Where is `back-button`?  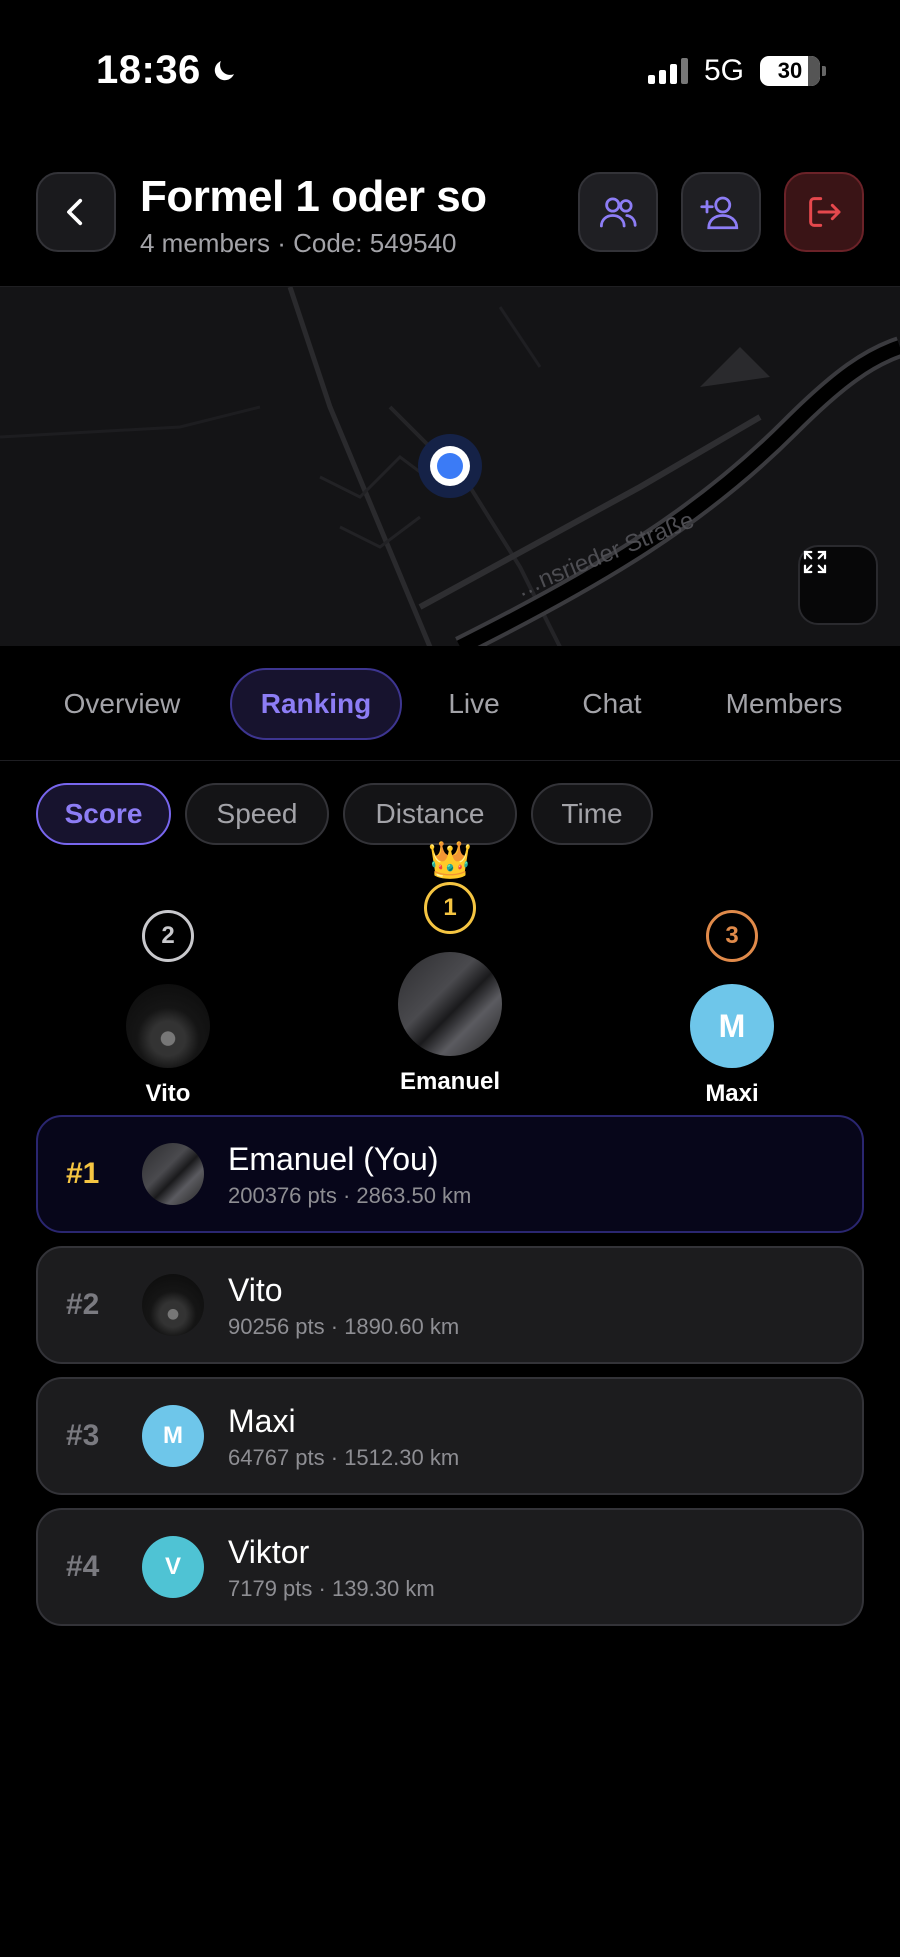 back-button is located at coordinates (76, 212).